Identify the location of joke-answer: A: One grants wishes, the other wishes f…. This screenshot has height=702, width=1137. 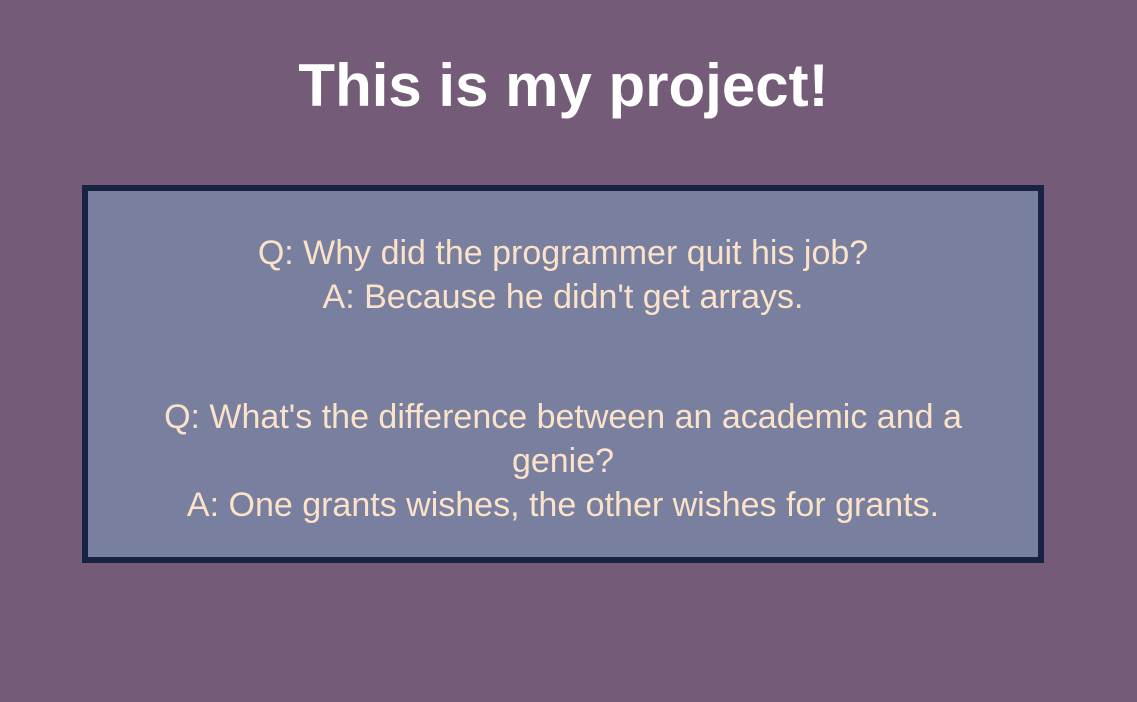
(563, 505).